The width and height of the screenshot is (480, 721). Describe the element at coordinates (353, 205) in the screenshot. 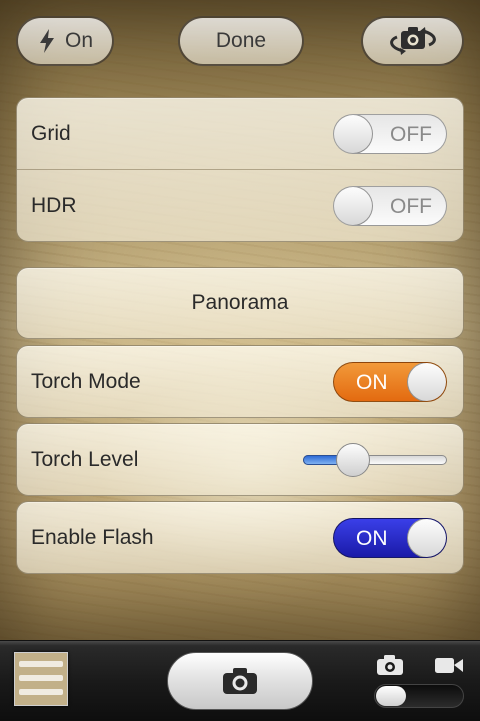

I see `hdr-toggle-knob` at that location.